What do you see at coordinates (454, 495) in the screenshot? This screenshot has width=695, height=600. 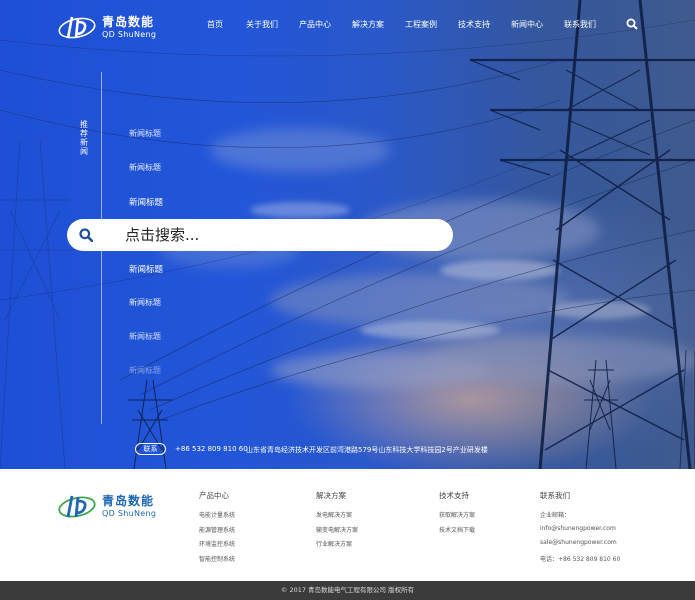 I see `footer-col-title: 技术支持` at bounding box center [454, 495].